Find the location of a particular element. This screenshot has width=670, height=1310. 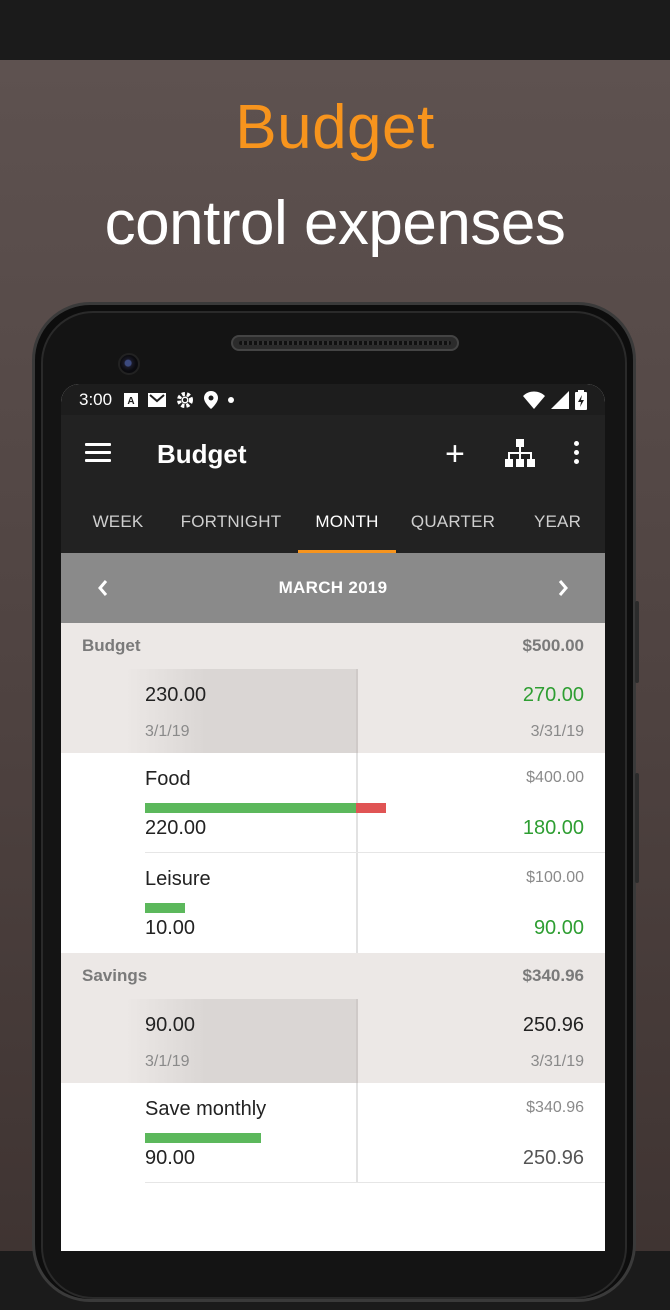

tab-year: YEAR is located at coordinates (557, 526).